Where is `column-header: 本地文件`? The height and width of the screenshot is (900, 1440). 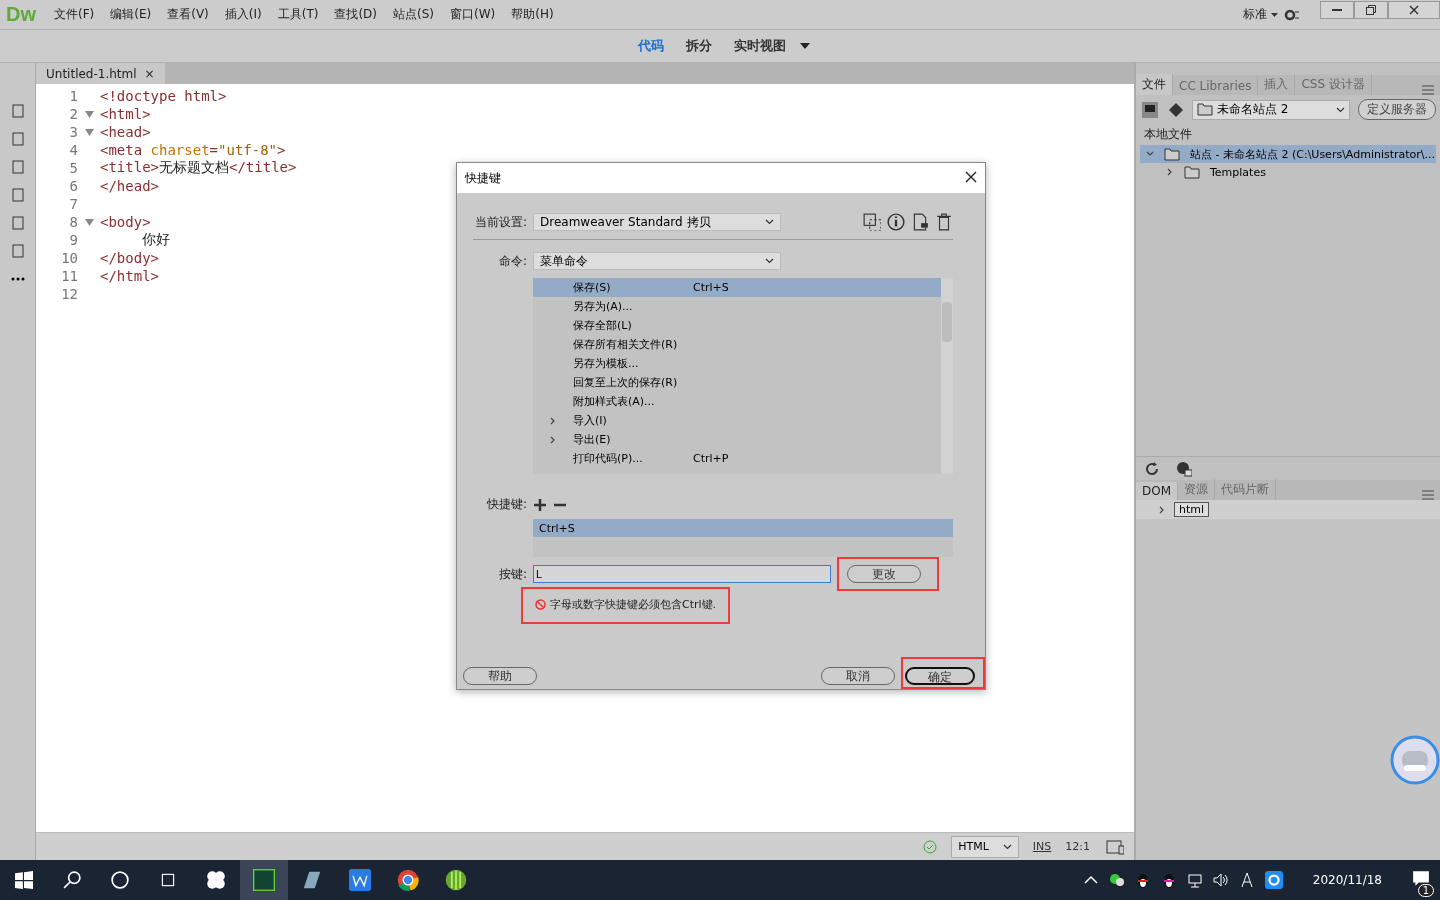
column-header: 本地文件 is located at coordinates (1288, 134).